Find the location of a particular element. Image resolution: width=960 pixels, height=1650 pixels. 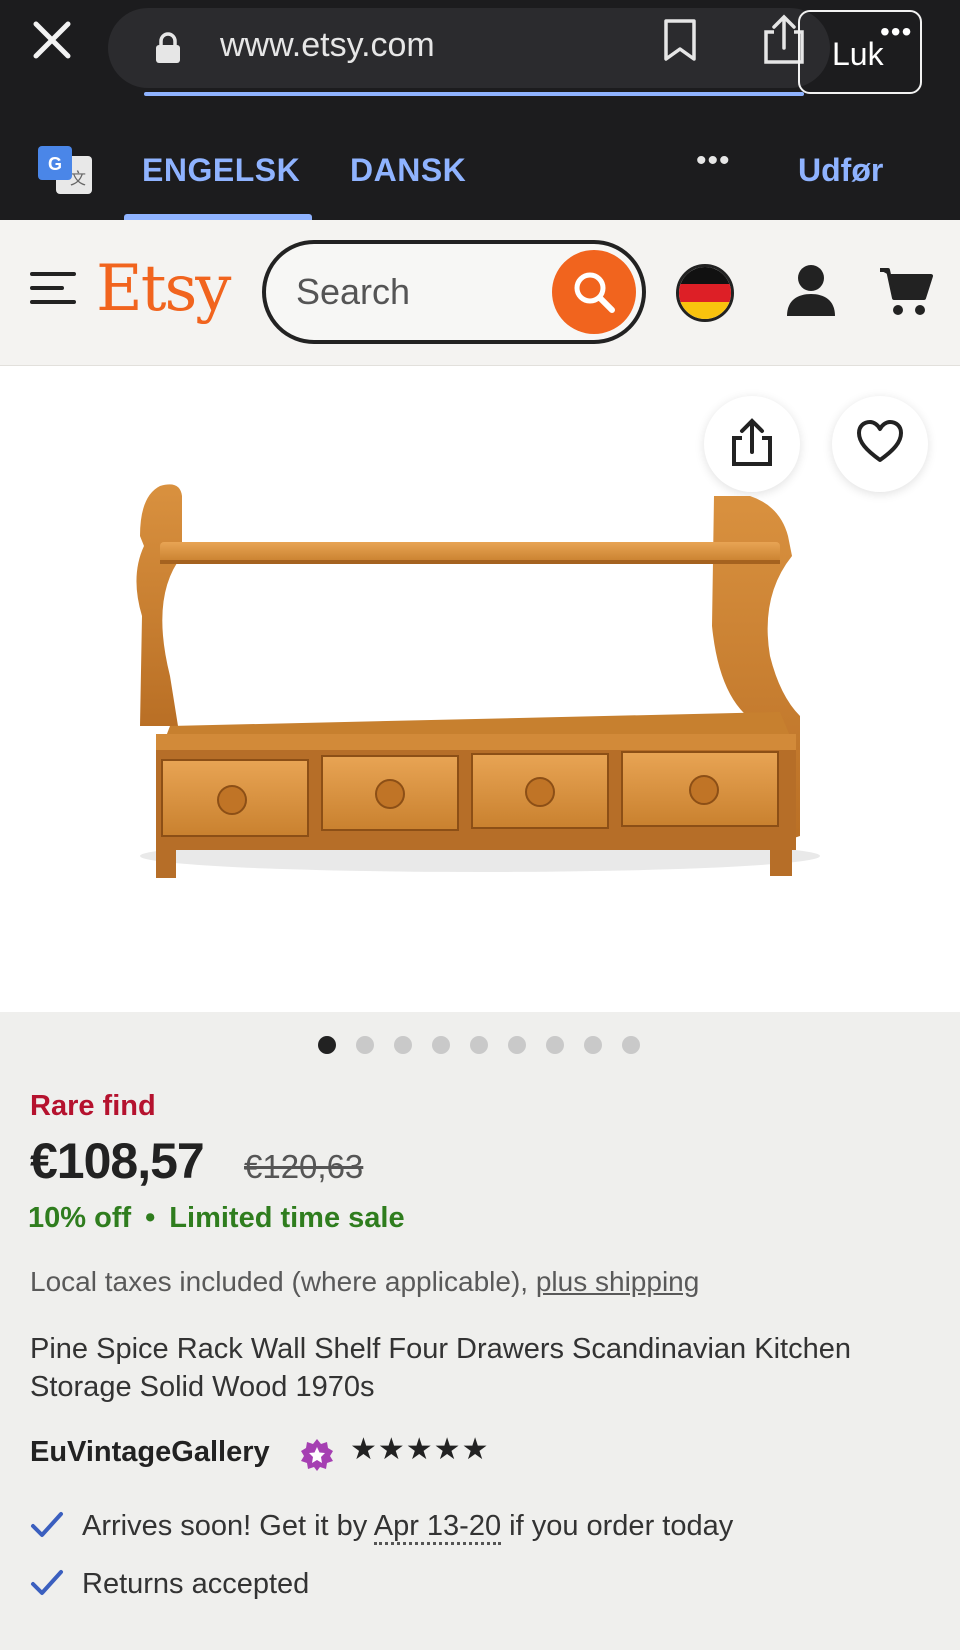

germany-flag-icon is located at coordinates (705, 293).